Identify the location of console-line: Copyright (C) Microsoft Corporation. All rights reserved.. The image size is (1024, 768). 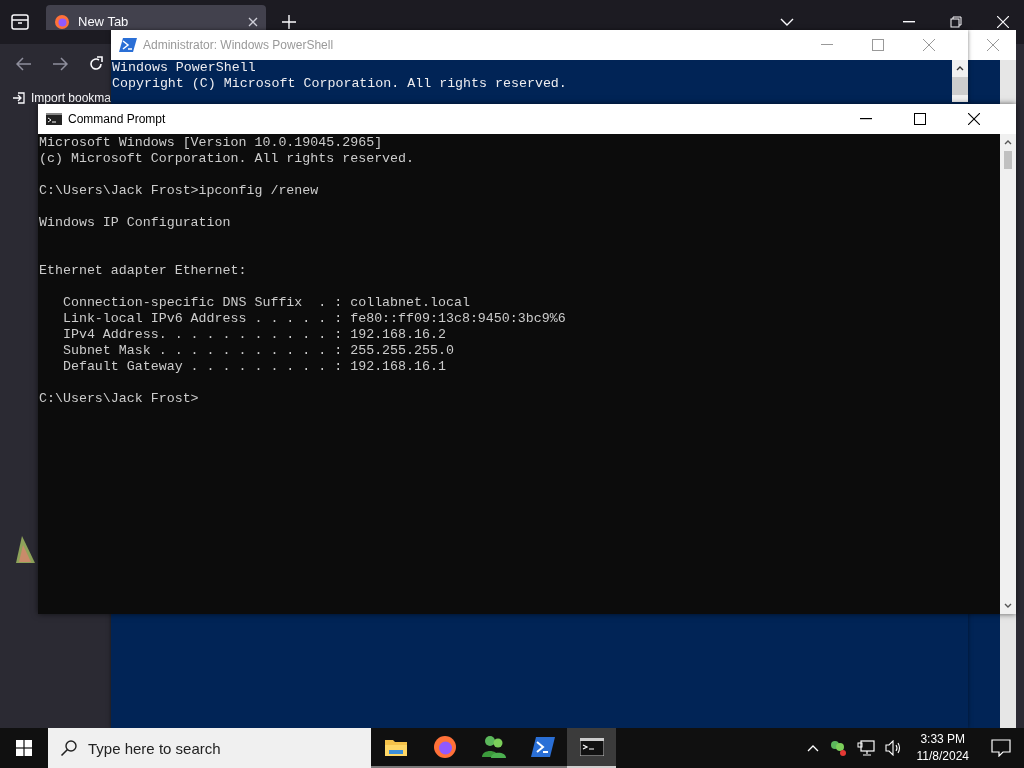
(339, 84).